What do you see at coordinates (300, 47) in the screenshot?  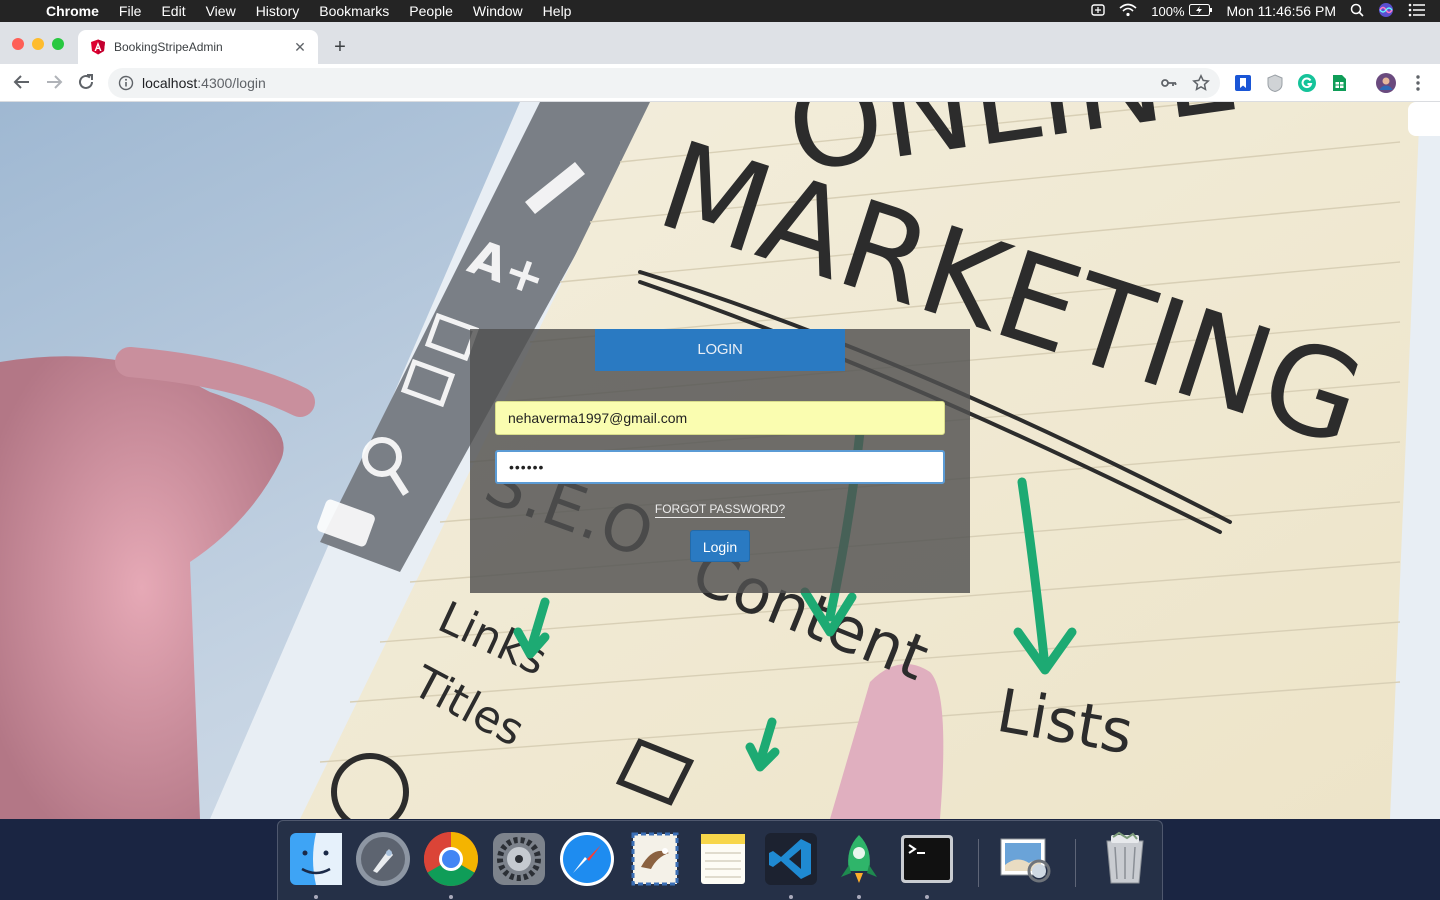 I see `tab-close-icon: ✕` at bounding box center [300, 47].